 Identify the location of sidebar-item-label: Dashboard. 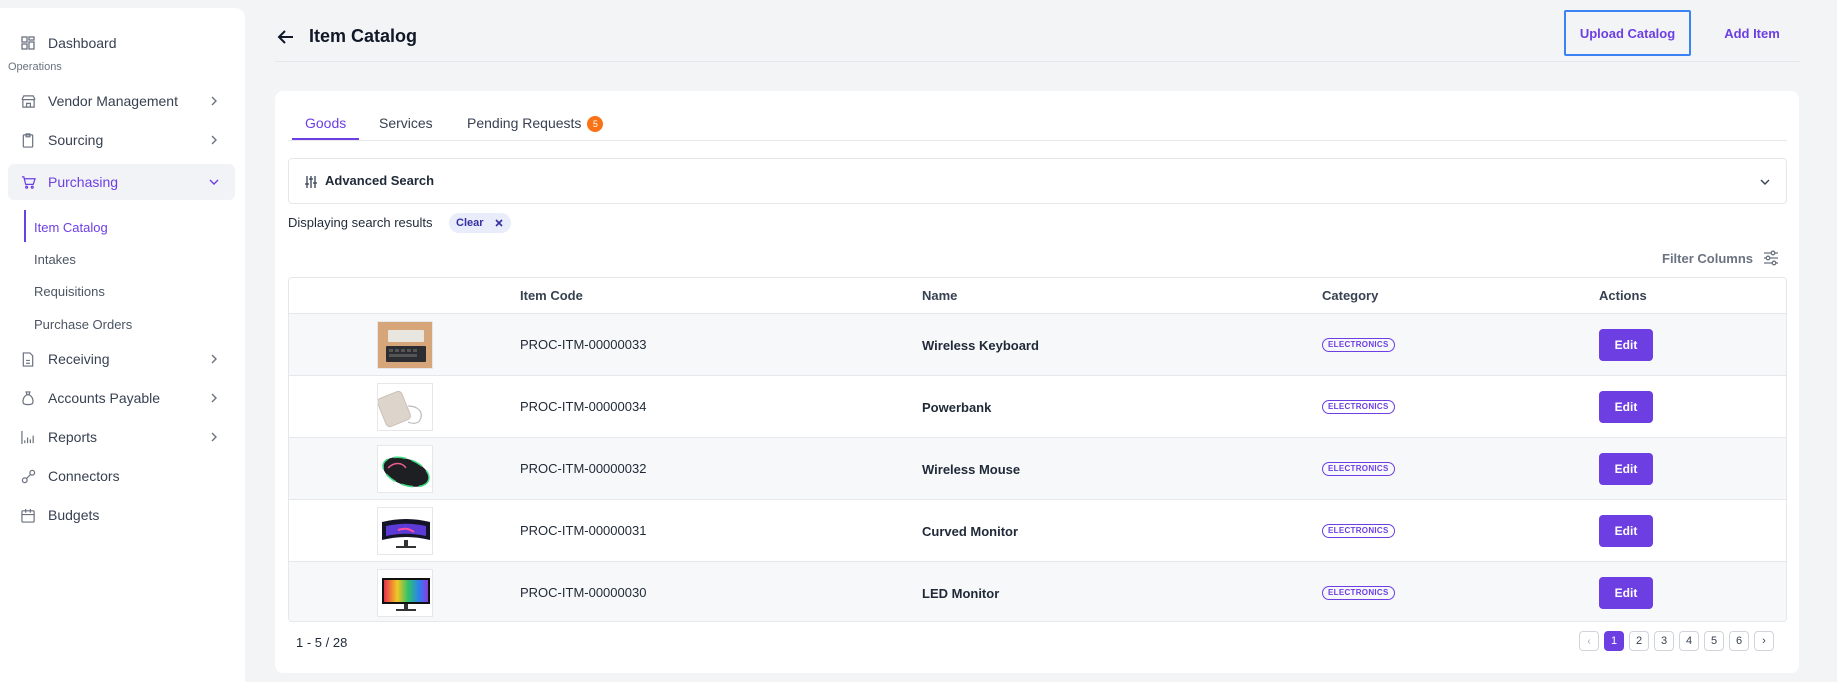
(82, 43).